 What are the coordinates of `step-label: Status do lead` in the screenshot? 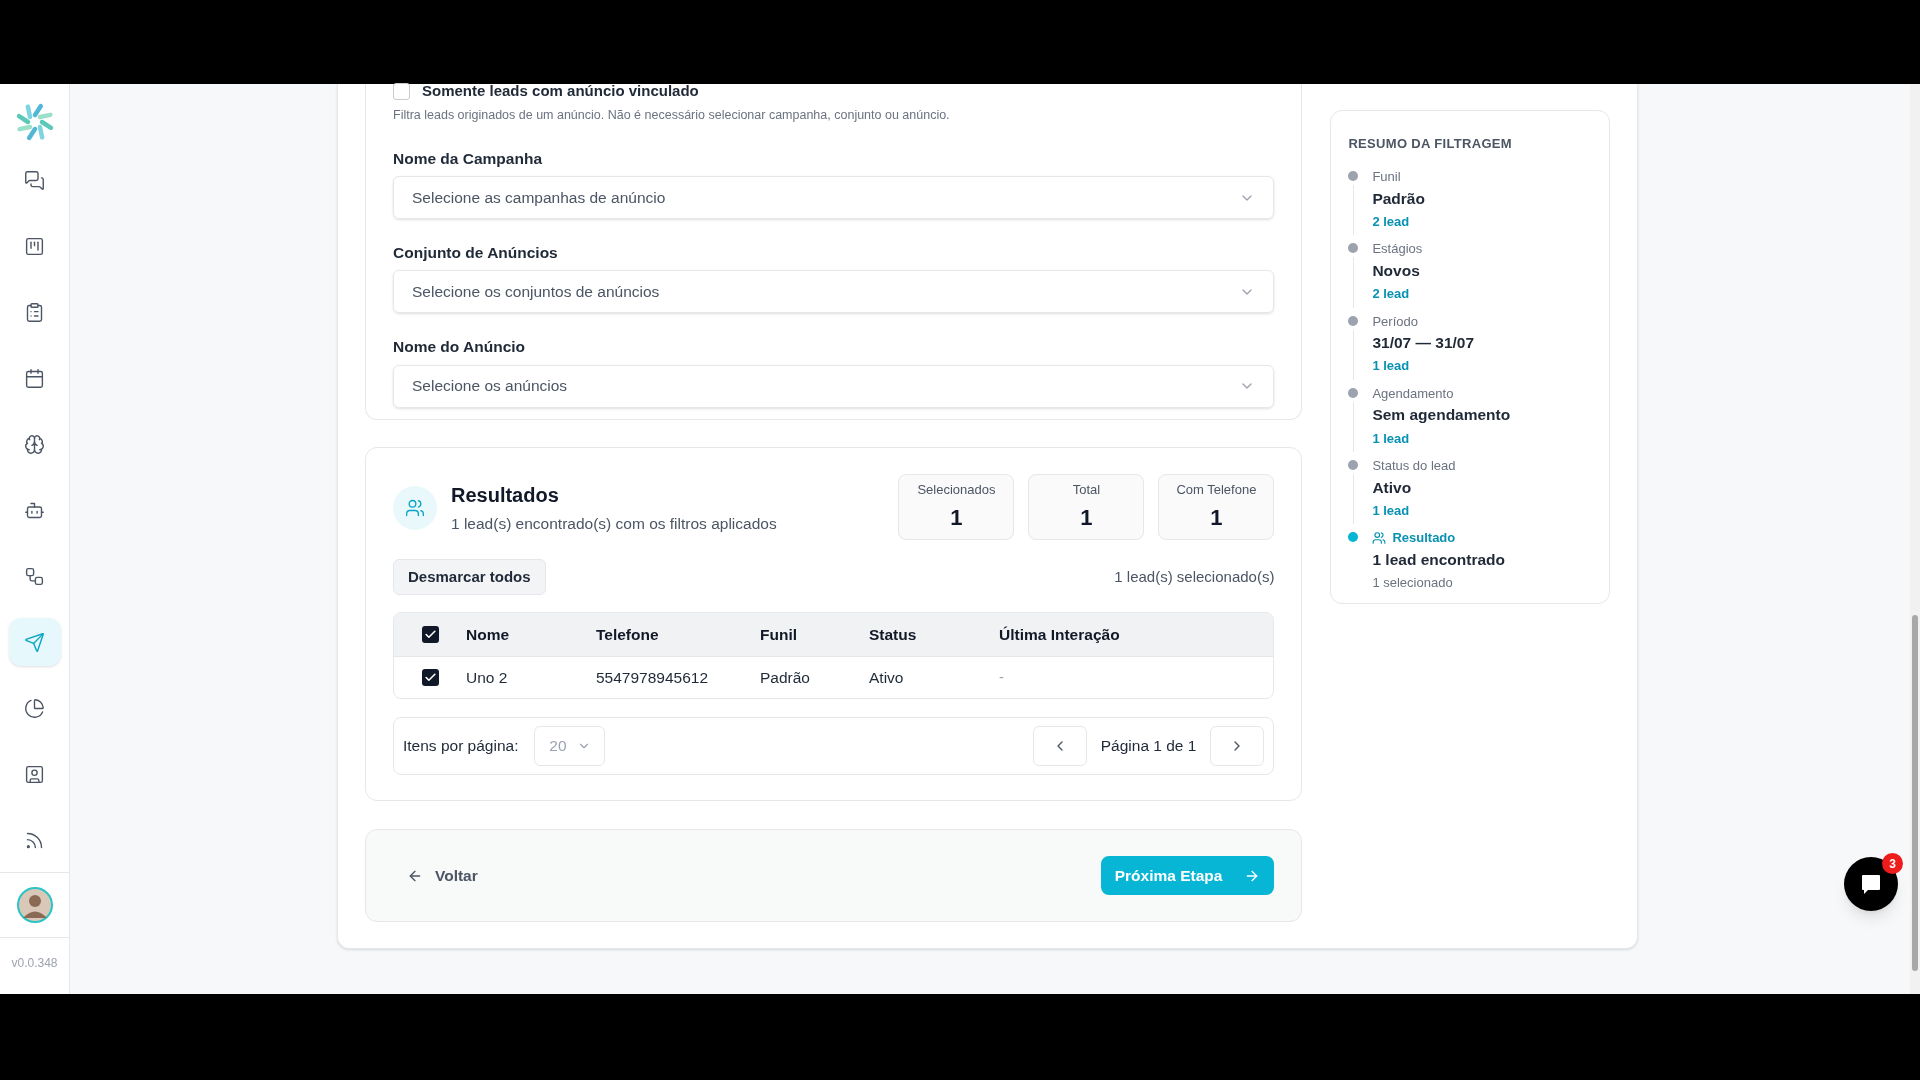 It's located at (1414, 466).